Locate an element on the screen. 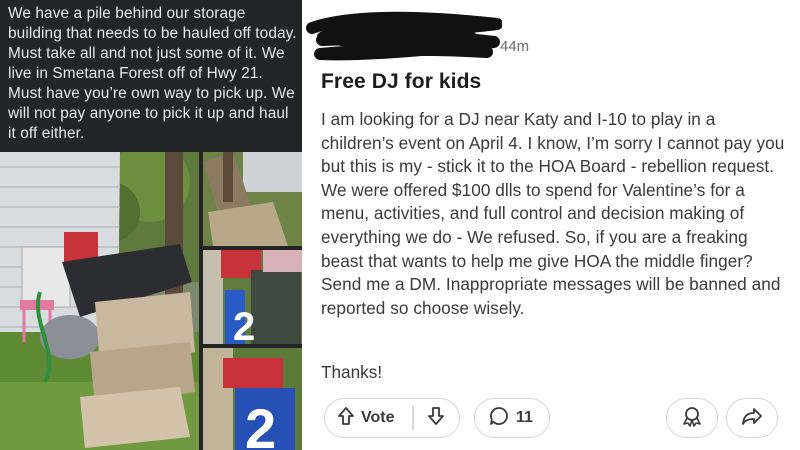 This screenshot has height=450, width=800. award-icon is located at coordinates (692, 418).